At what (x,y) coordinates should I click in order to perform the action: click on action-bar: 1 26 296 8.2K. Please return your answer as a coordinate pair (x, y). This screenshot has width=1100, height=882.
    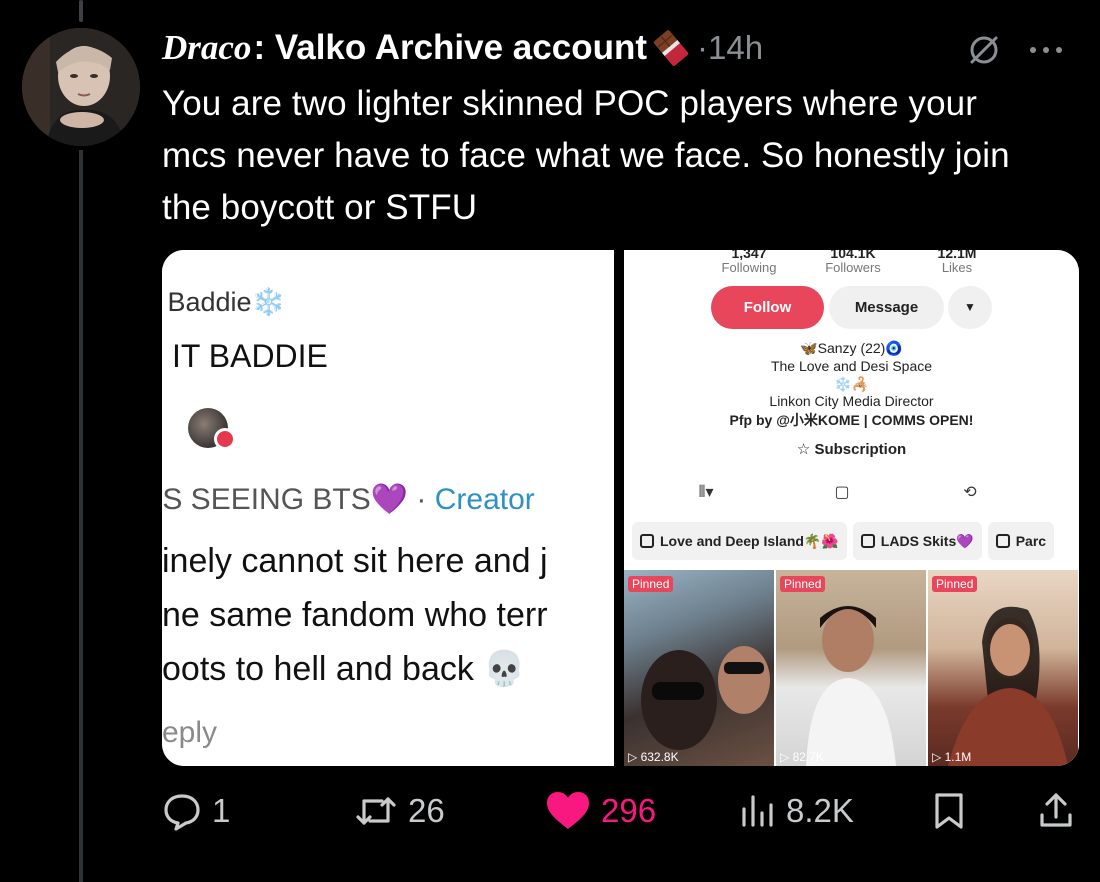
    Looking at the image, I should click on (621, 811).